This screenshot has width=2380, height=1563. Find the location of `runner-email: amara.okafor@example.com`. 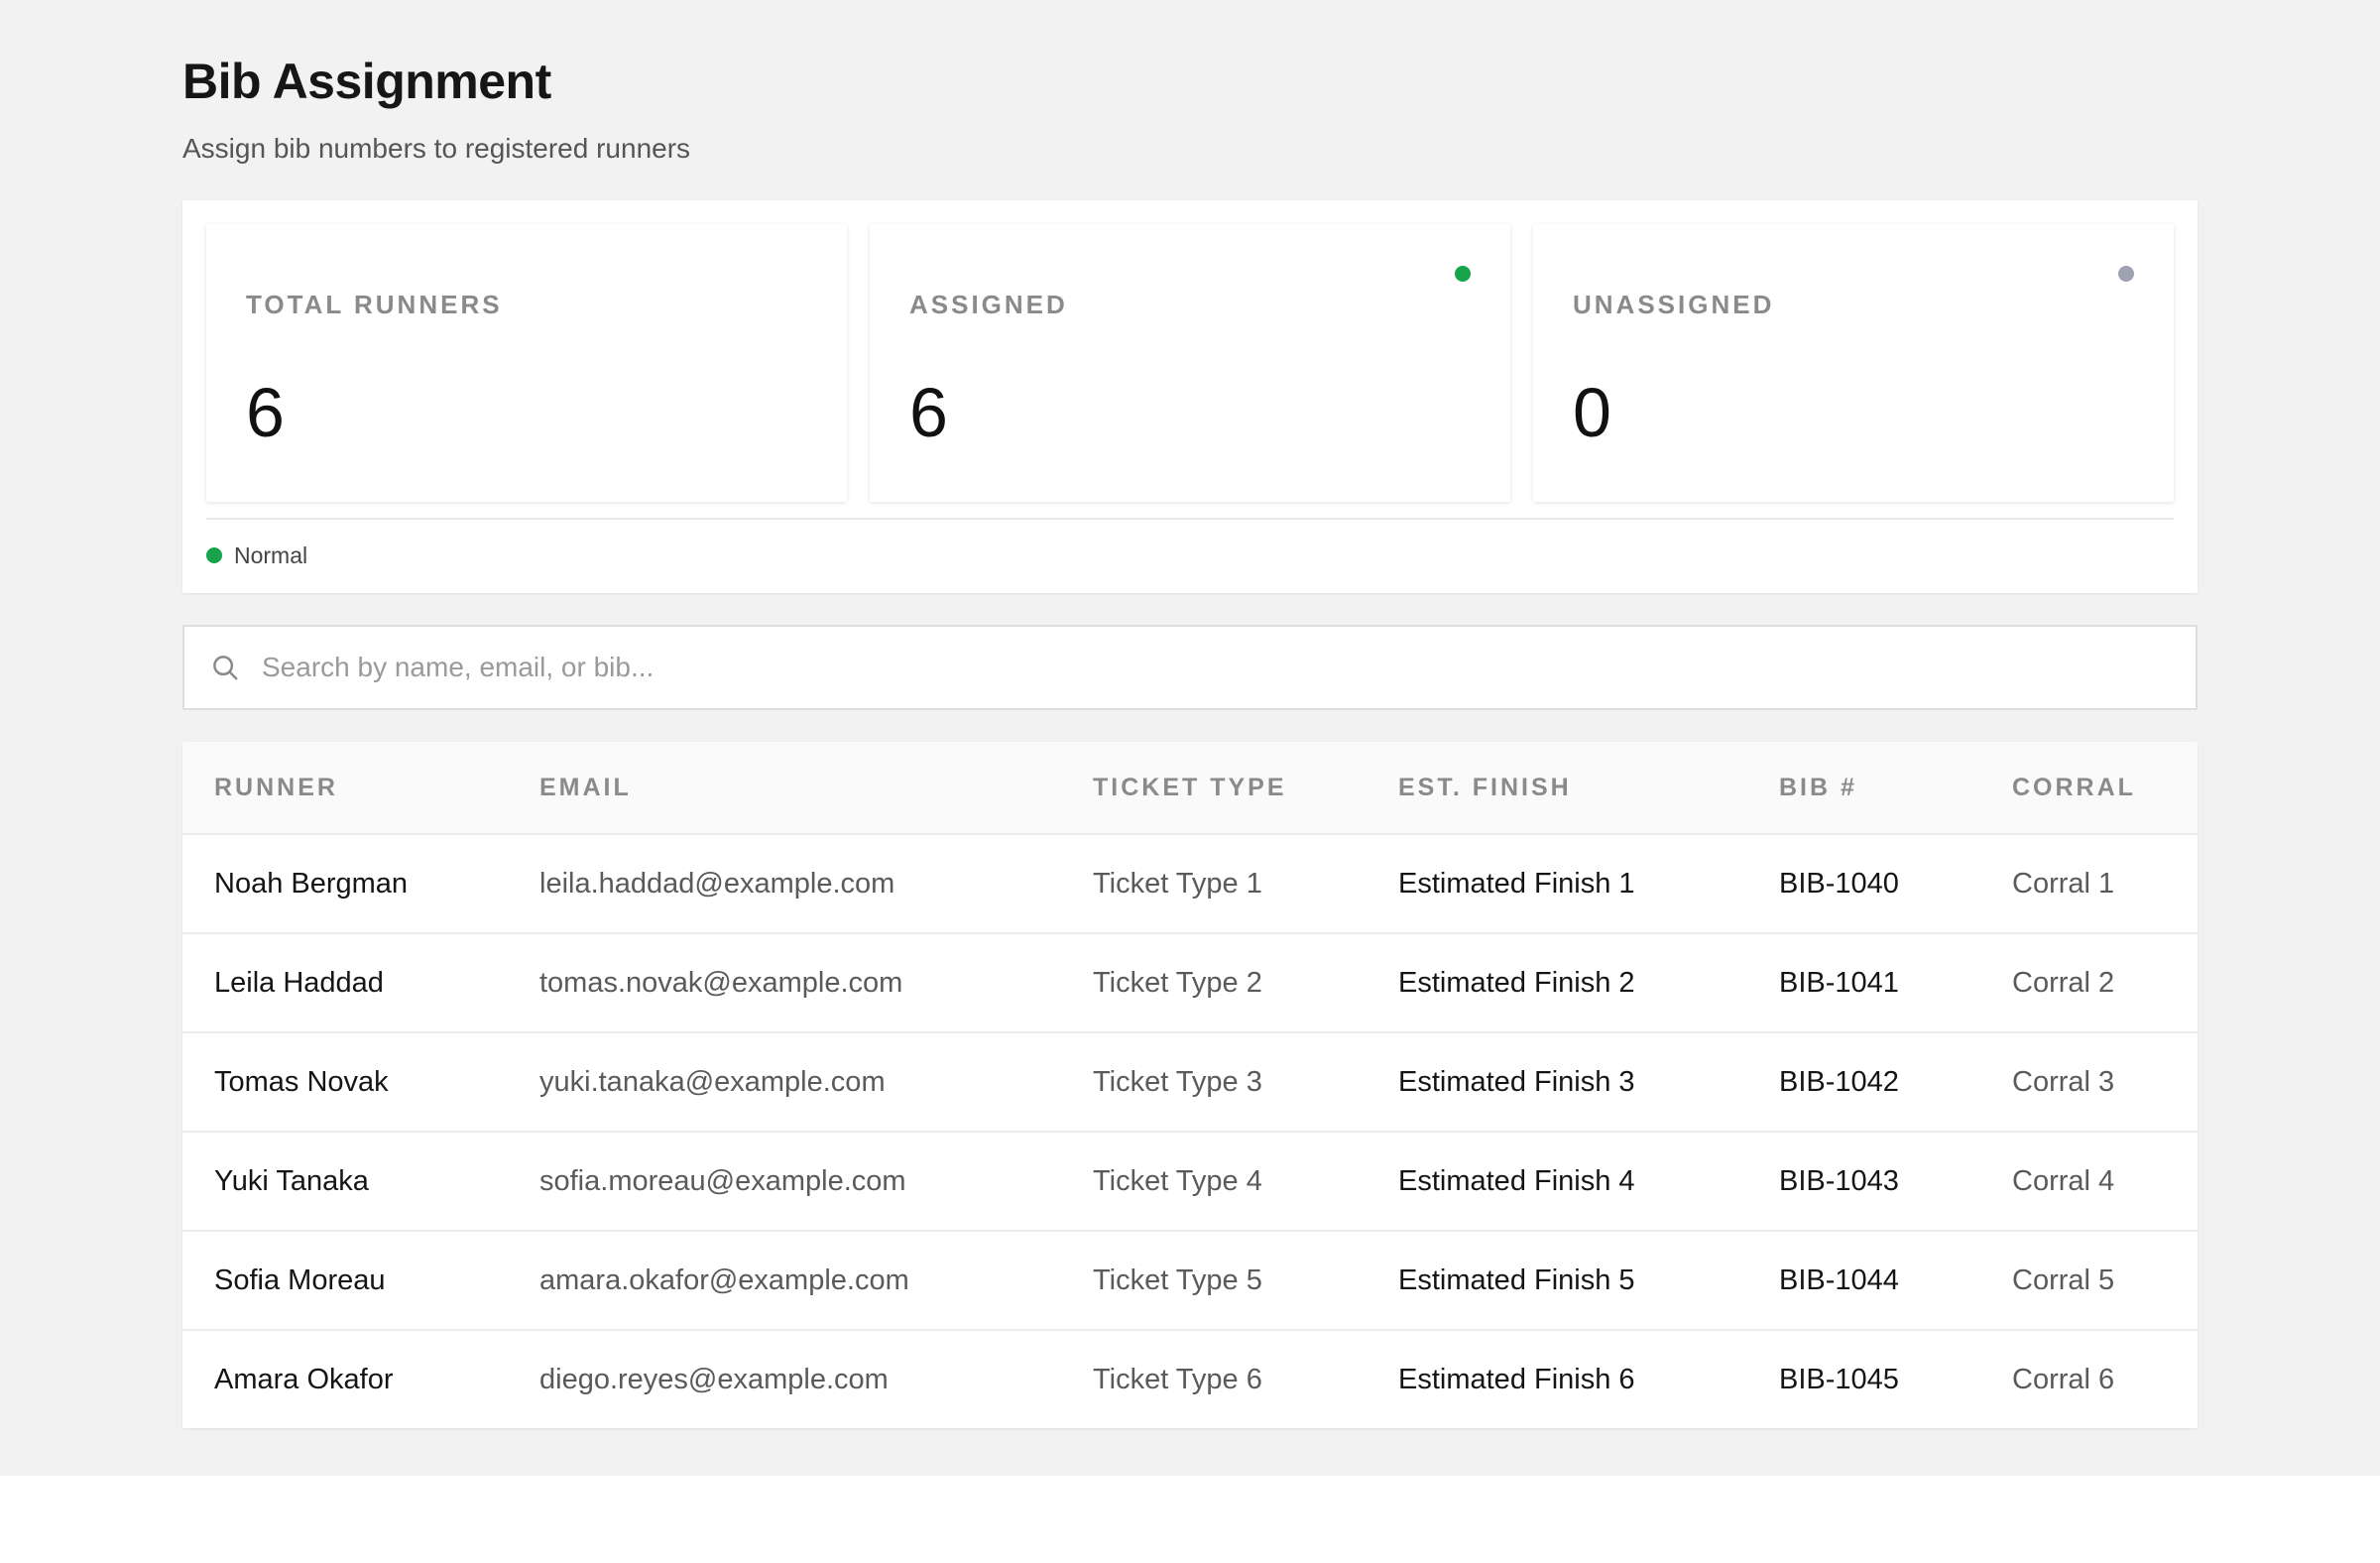

runner-email: amara.okafor@example.com is located at coordinates (724, 1280).